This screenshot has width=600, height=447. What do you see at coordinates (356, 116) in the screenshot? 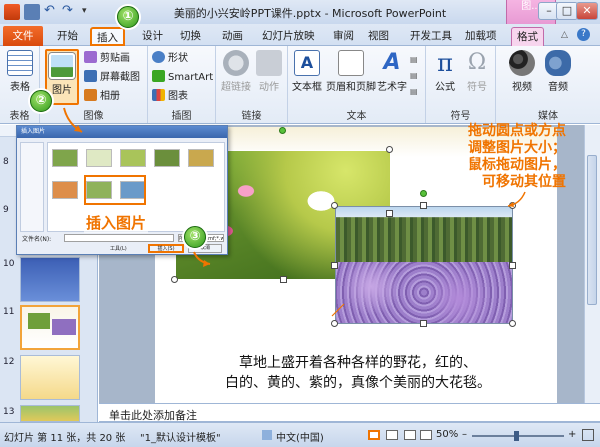
I see `group-text-label: 文本` at bounding box center [356, 116].